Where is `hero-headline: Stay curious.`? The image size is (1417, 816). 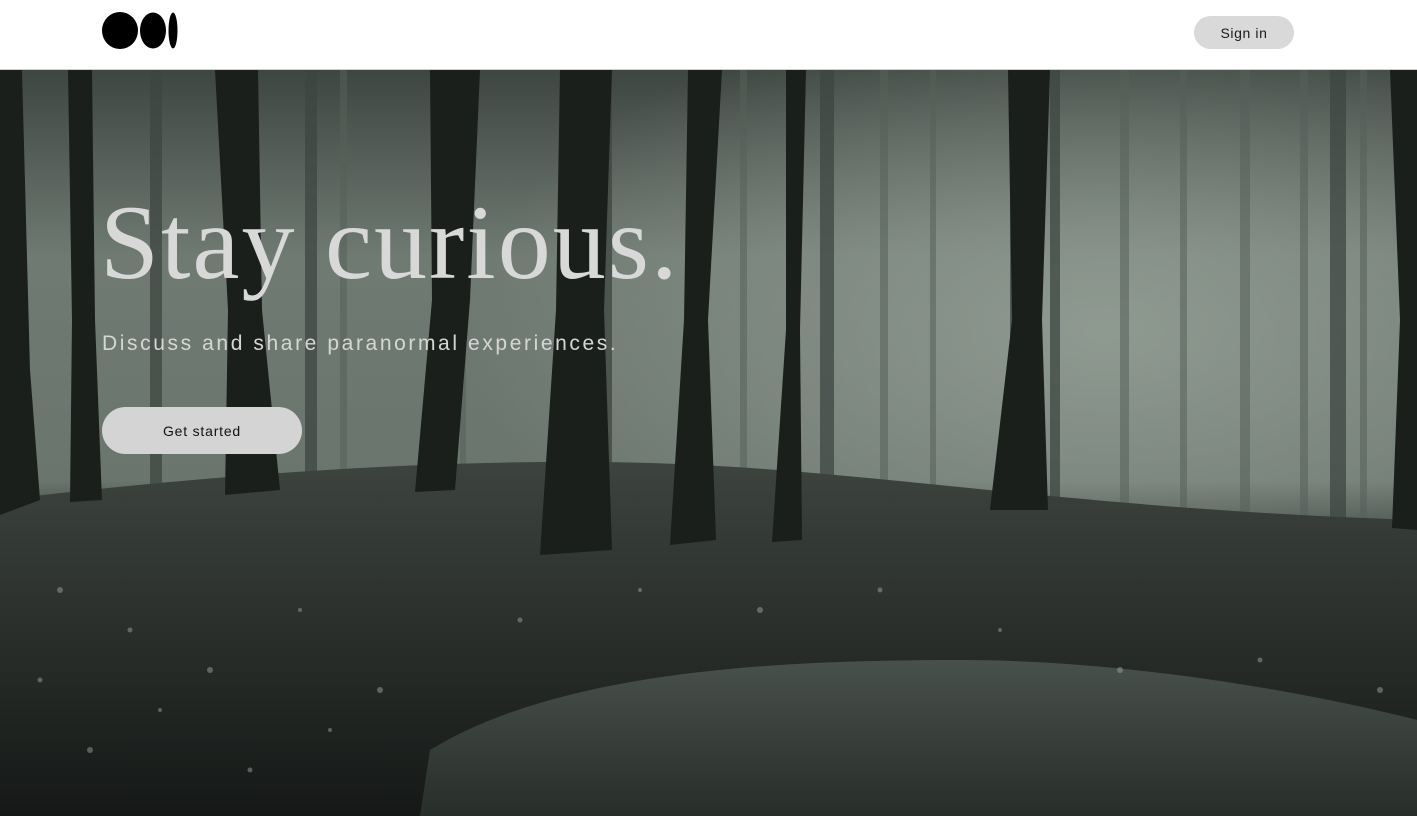
hero-headline: Stay curious. is located at coordinates (390, 242).